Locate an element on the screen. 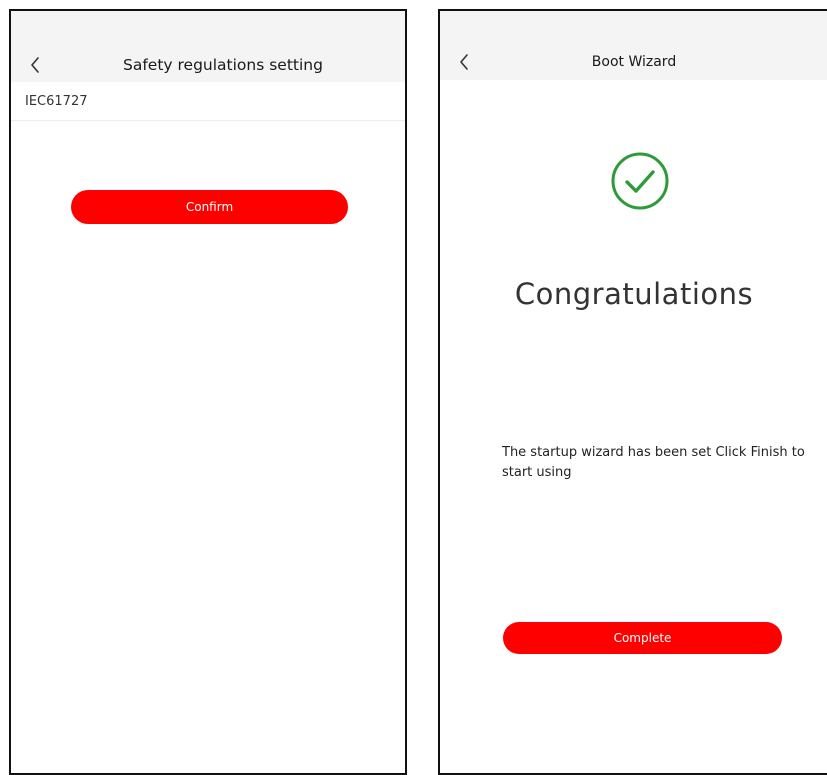  nav-bar: Boot Wizard is located at coordinates (633, 62).